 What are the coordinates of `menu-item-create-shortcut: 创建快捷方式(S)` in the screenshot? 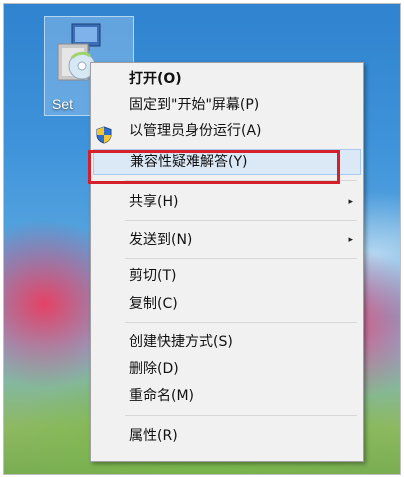 It's located at (227, 342).